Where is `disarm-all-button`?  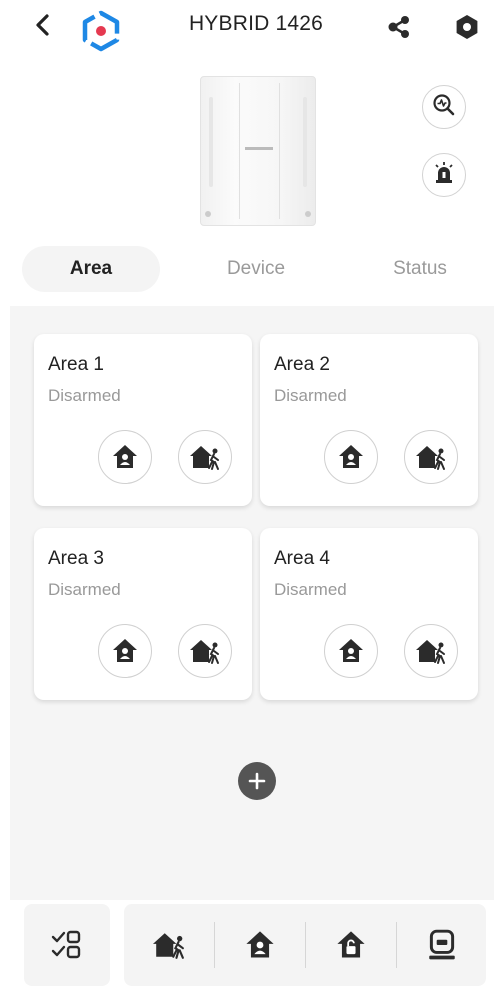 disarm-all-button is located at coordinates (351, 945).